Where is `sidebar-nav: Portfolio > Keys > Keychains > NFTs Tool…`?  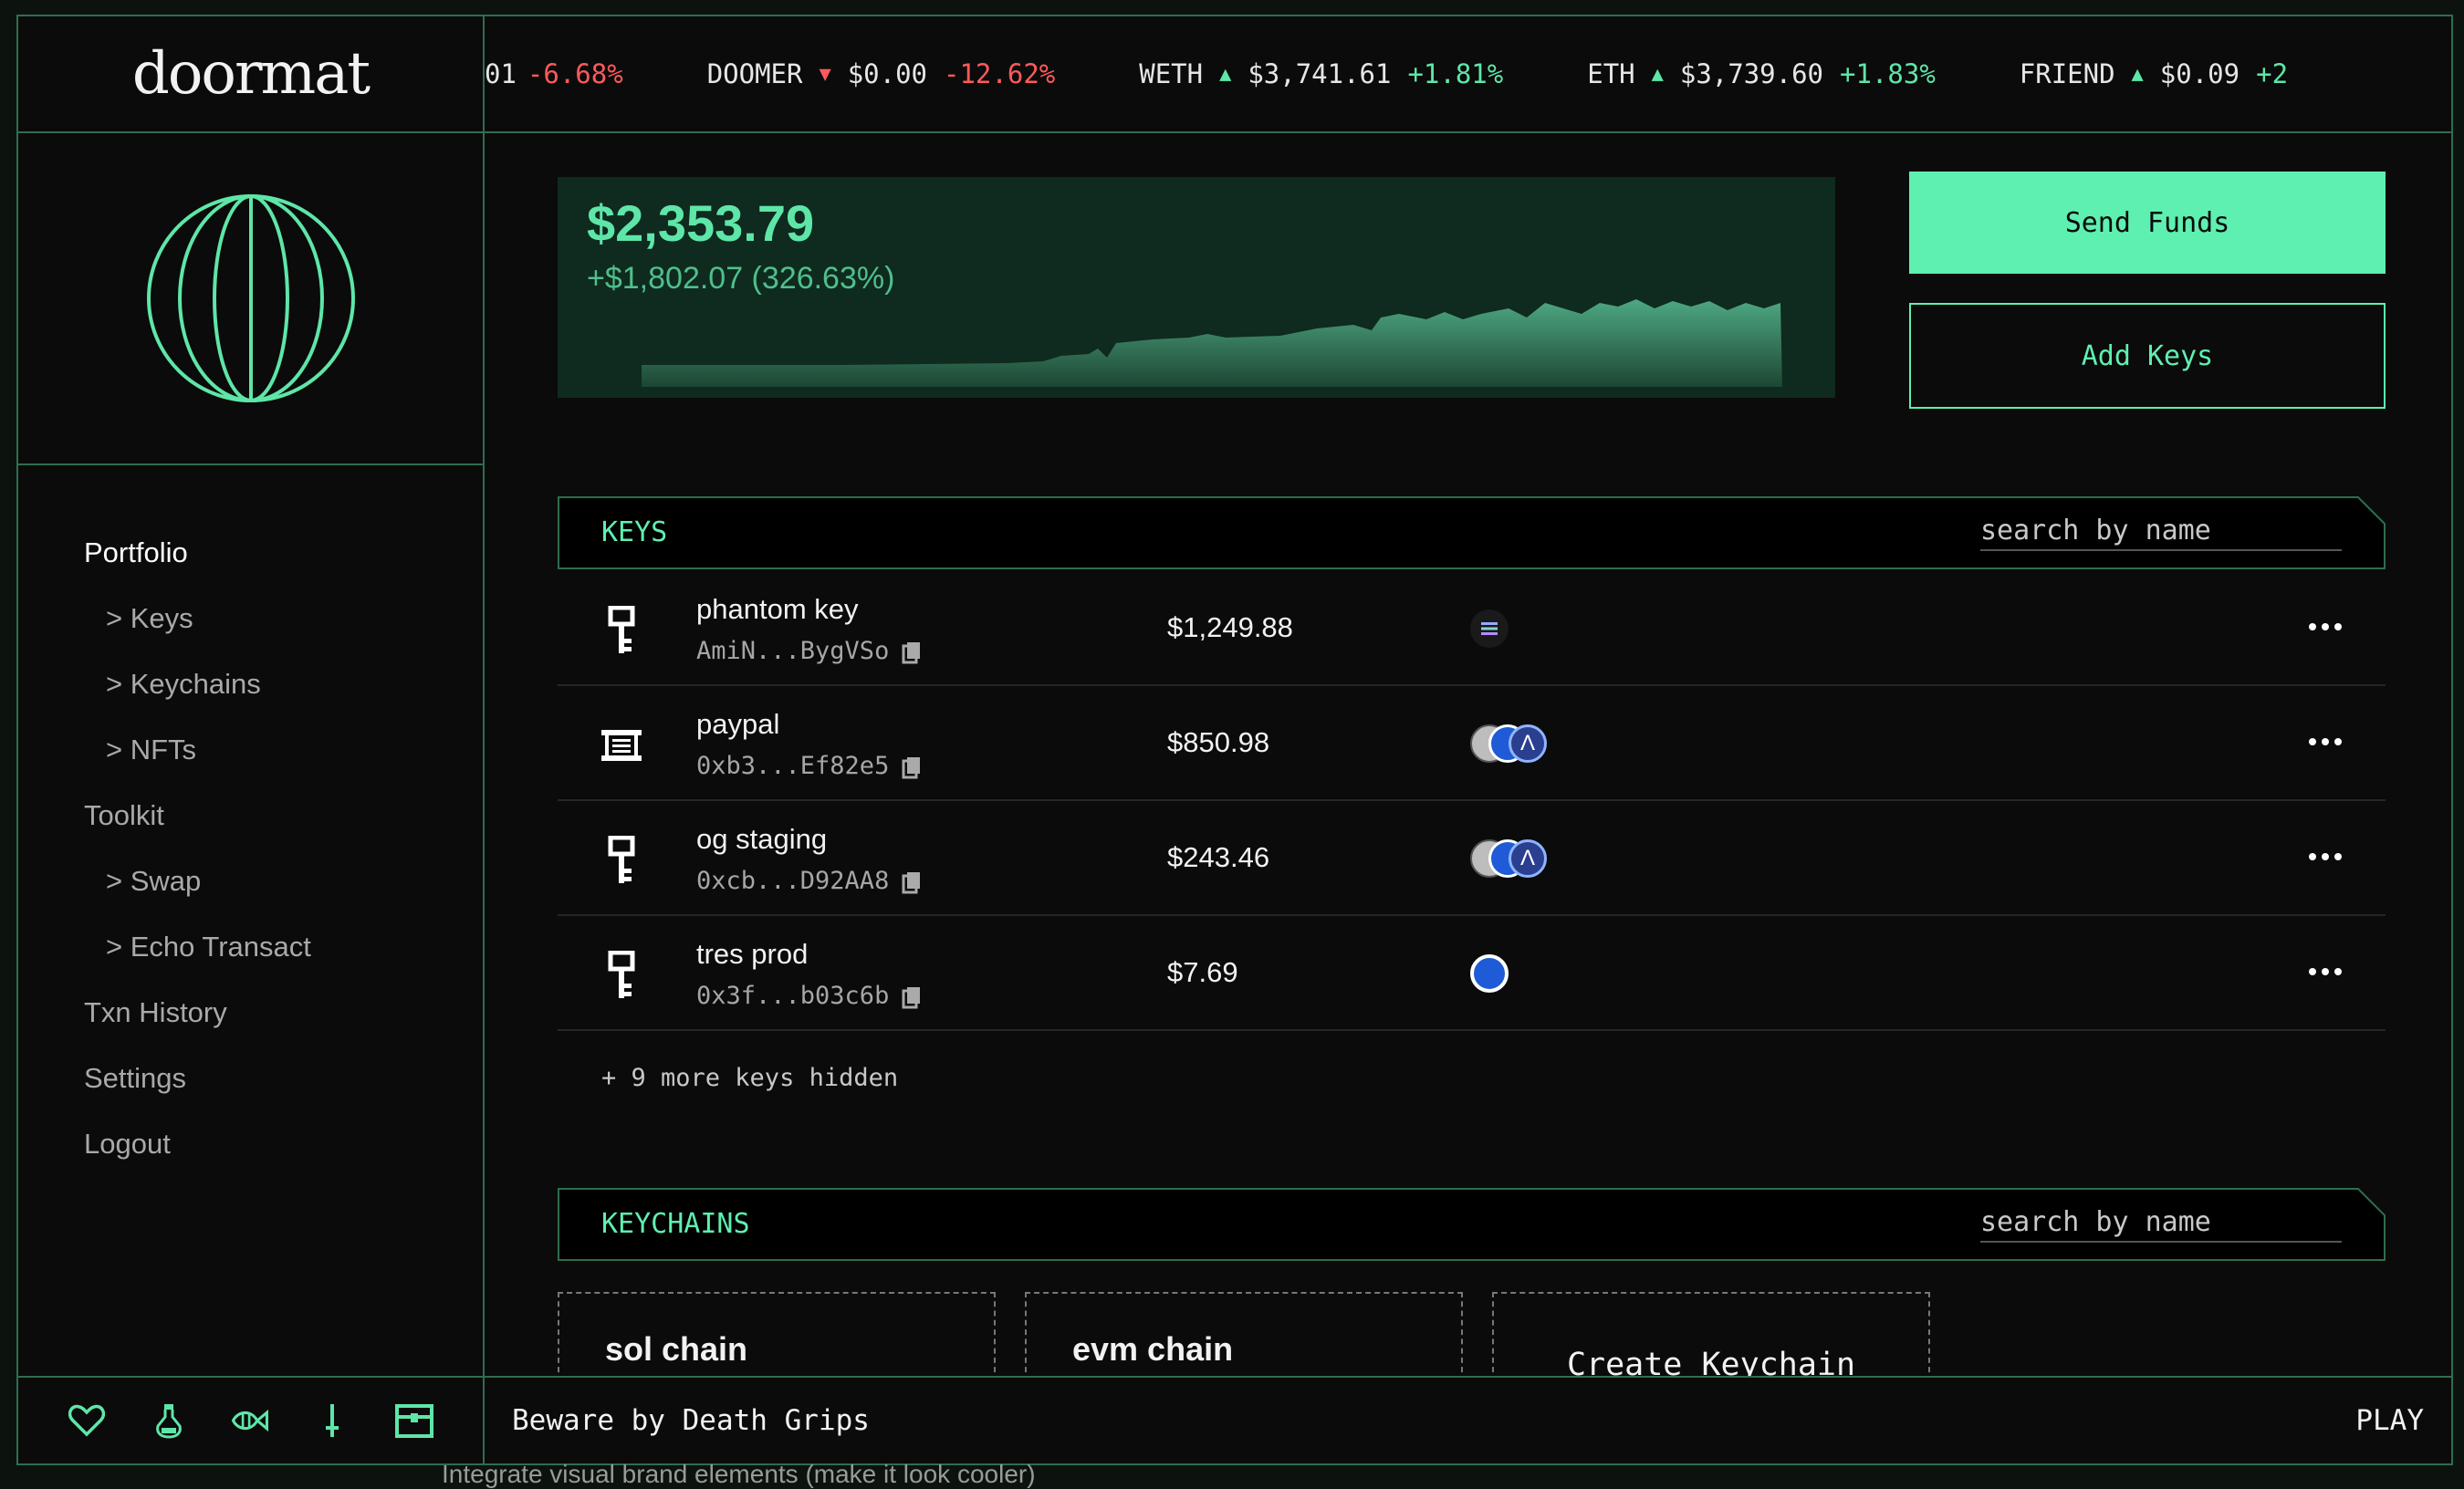 sidebar-nav: Portfolio > Keys > Keychains > NFTs Tool… is located at coordinates (250, 821).